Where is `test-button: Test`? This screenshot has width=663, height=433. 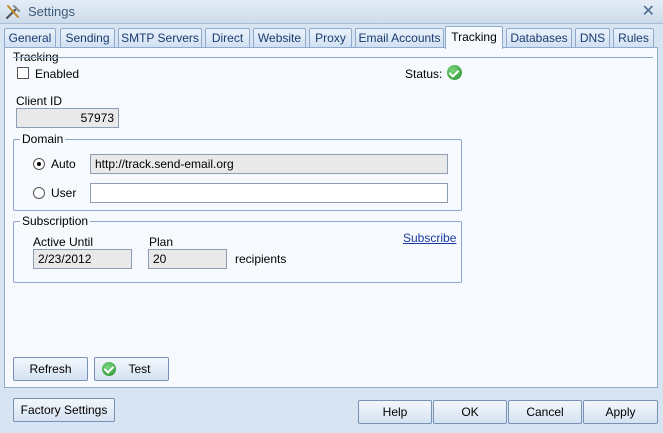
test-button: Test is located at coordinates (131, 369).